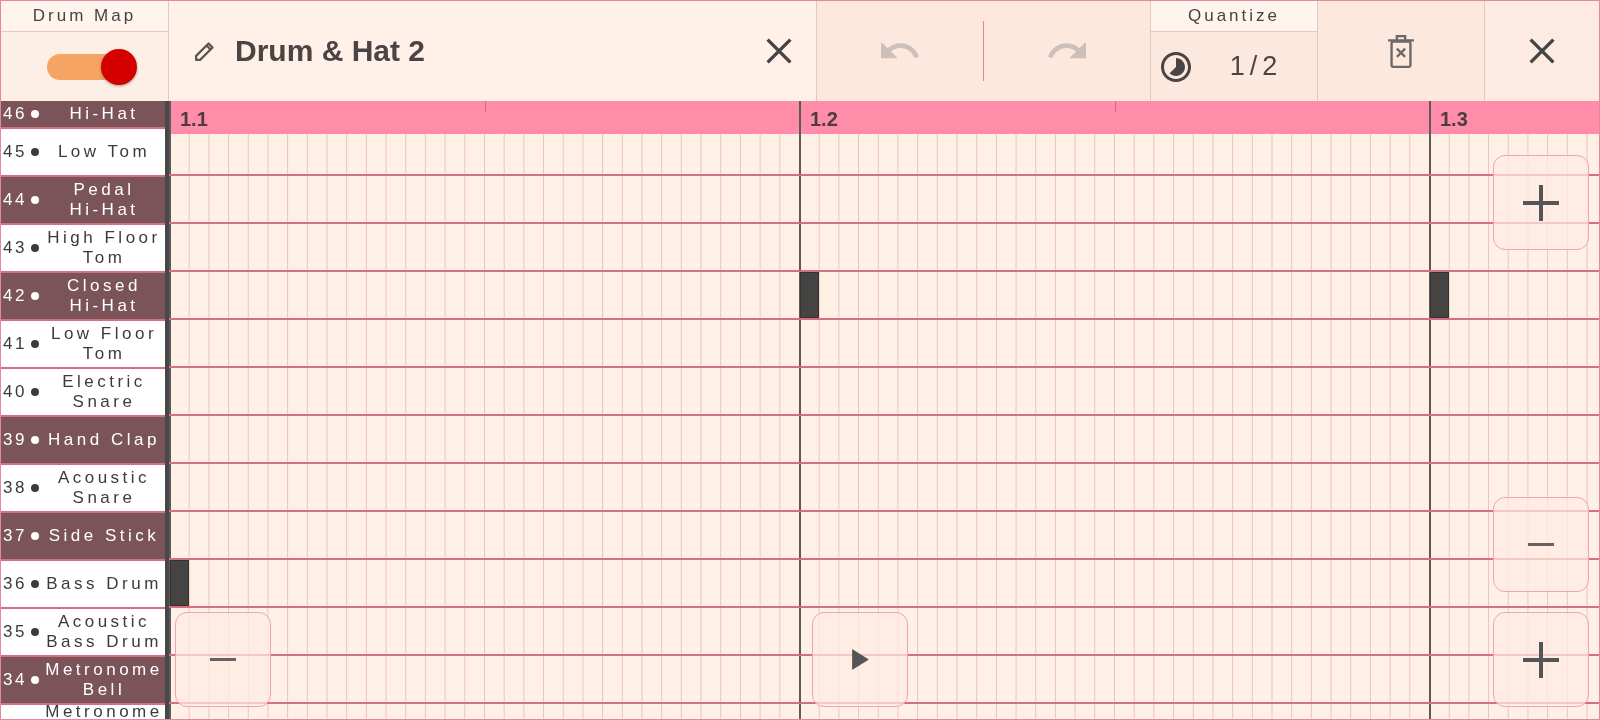 This screenshot has height=720, width=1600. What do you see at coordinates (15, 152) in the screenshot?
I see `key-number: 45` at bounding box center [15, 152].